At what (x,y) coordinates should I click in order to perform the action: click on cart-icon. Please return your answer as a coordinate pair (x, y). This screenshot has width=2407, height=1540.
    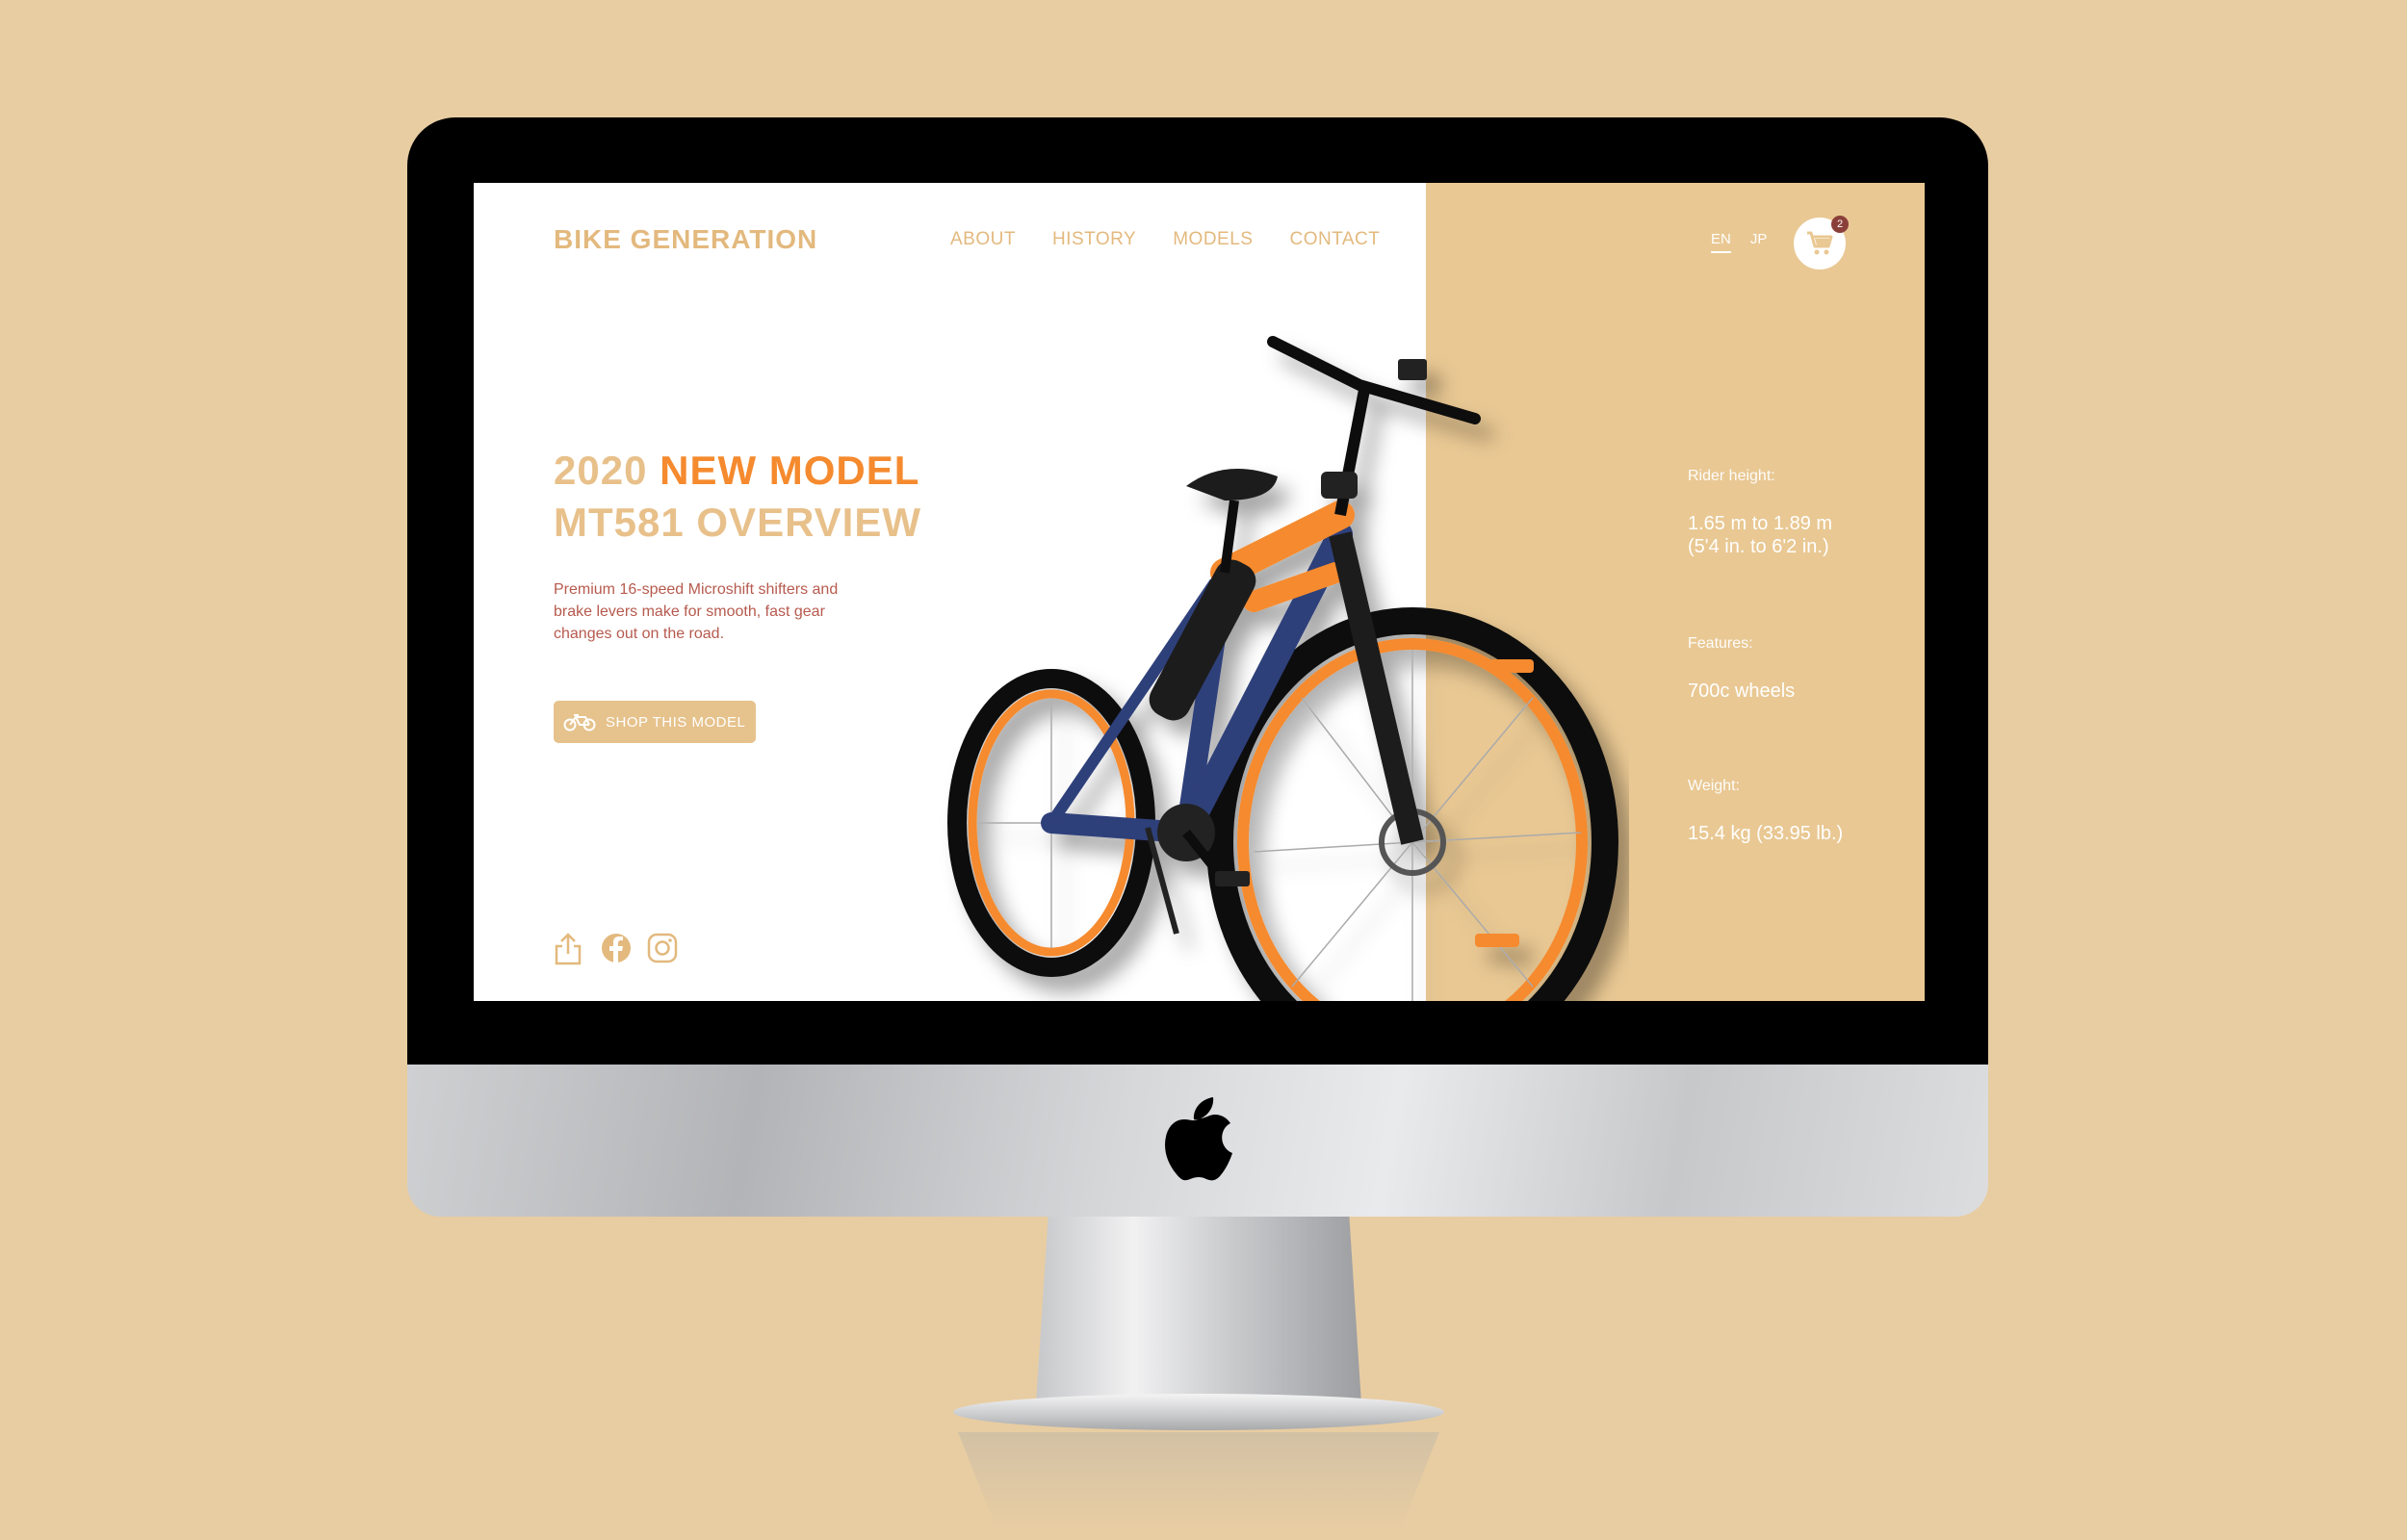
    Looking at the image, I should click on (1820, 243).